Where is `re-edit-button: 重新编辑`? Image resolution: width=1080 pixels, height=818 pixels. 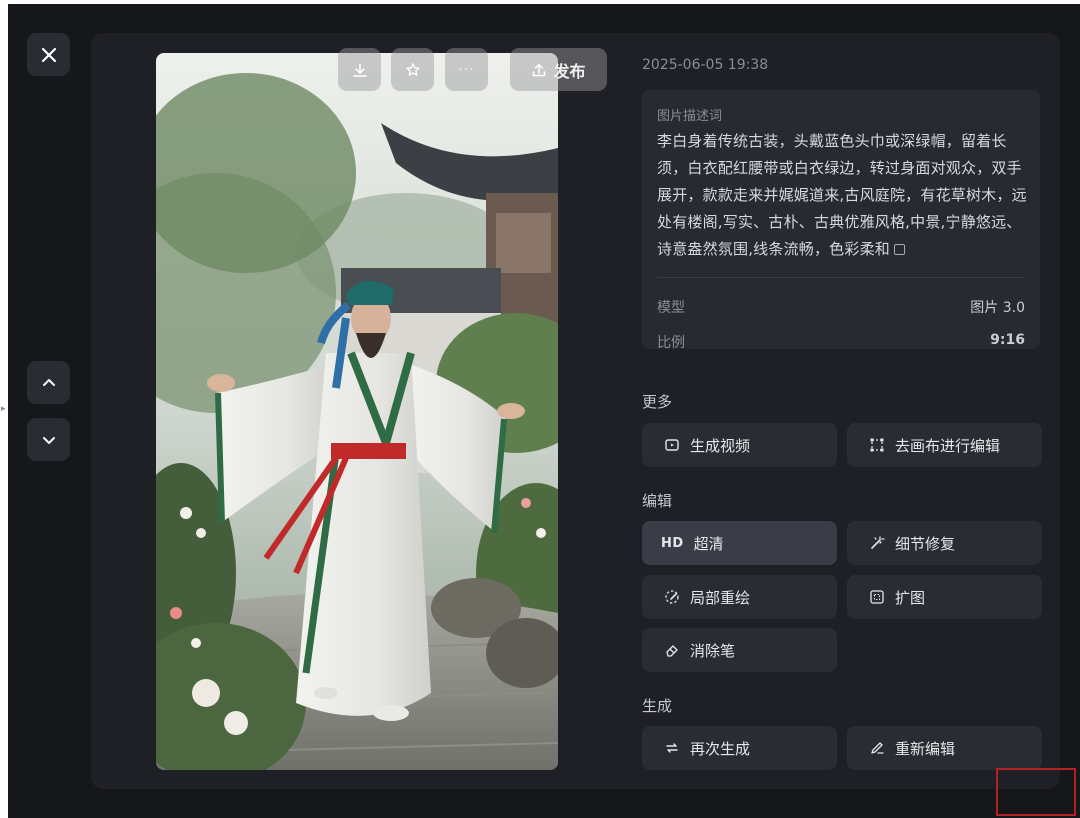
re-edit-button: 重新编辑 is located at coordinates (944, 748).